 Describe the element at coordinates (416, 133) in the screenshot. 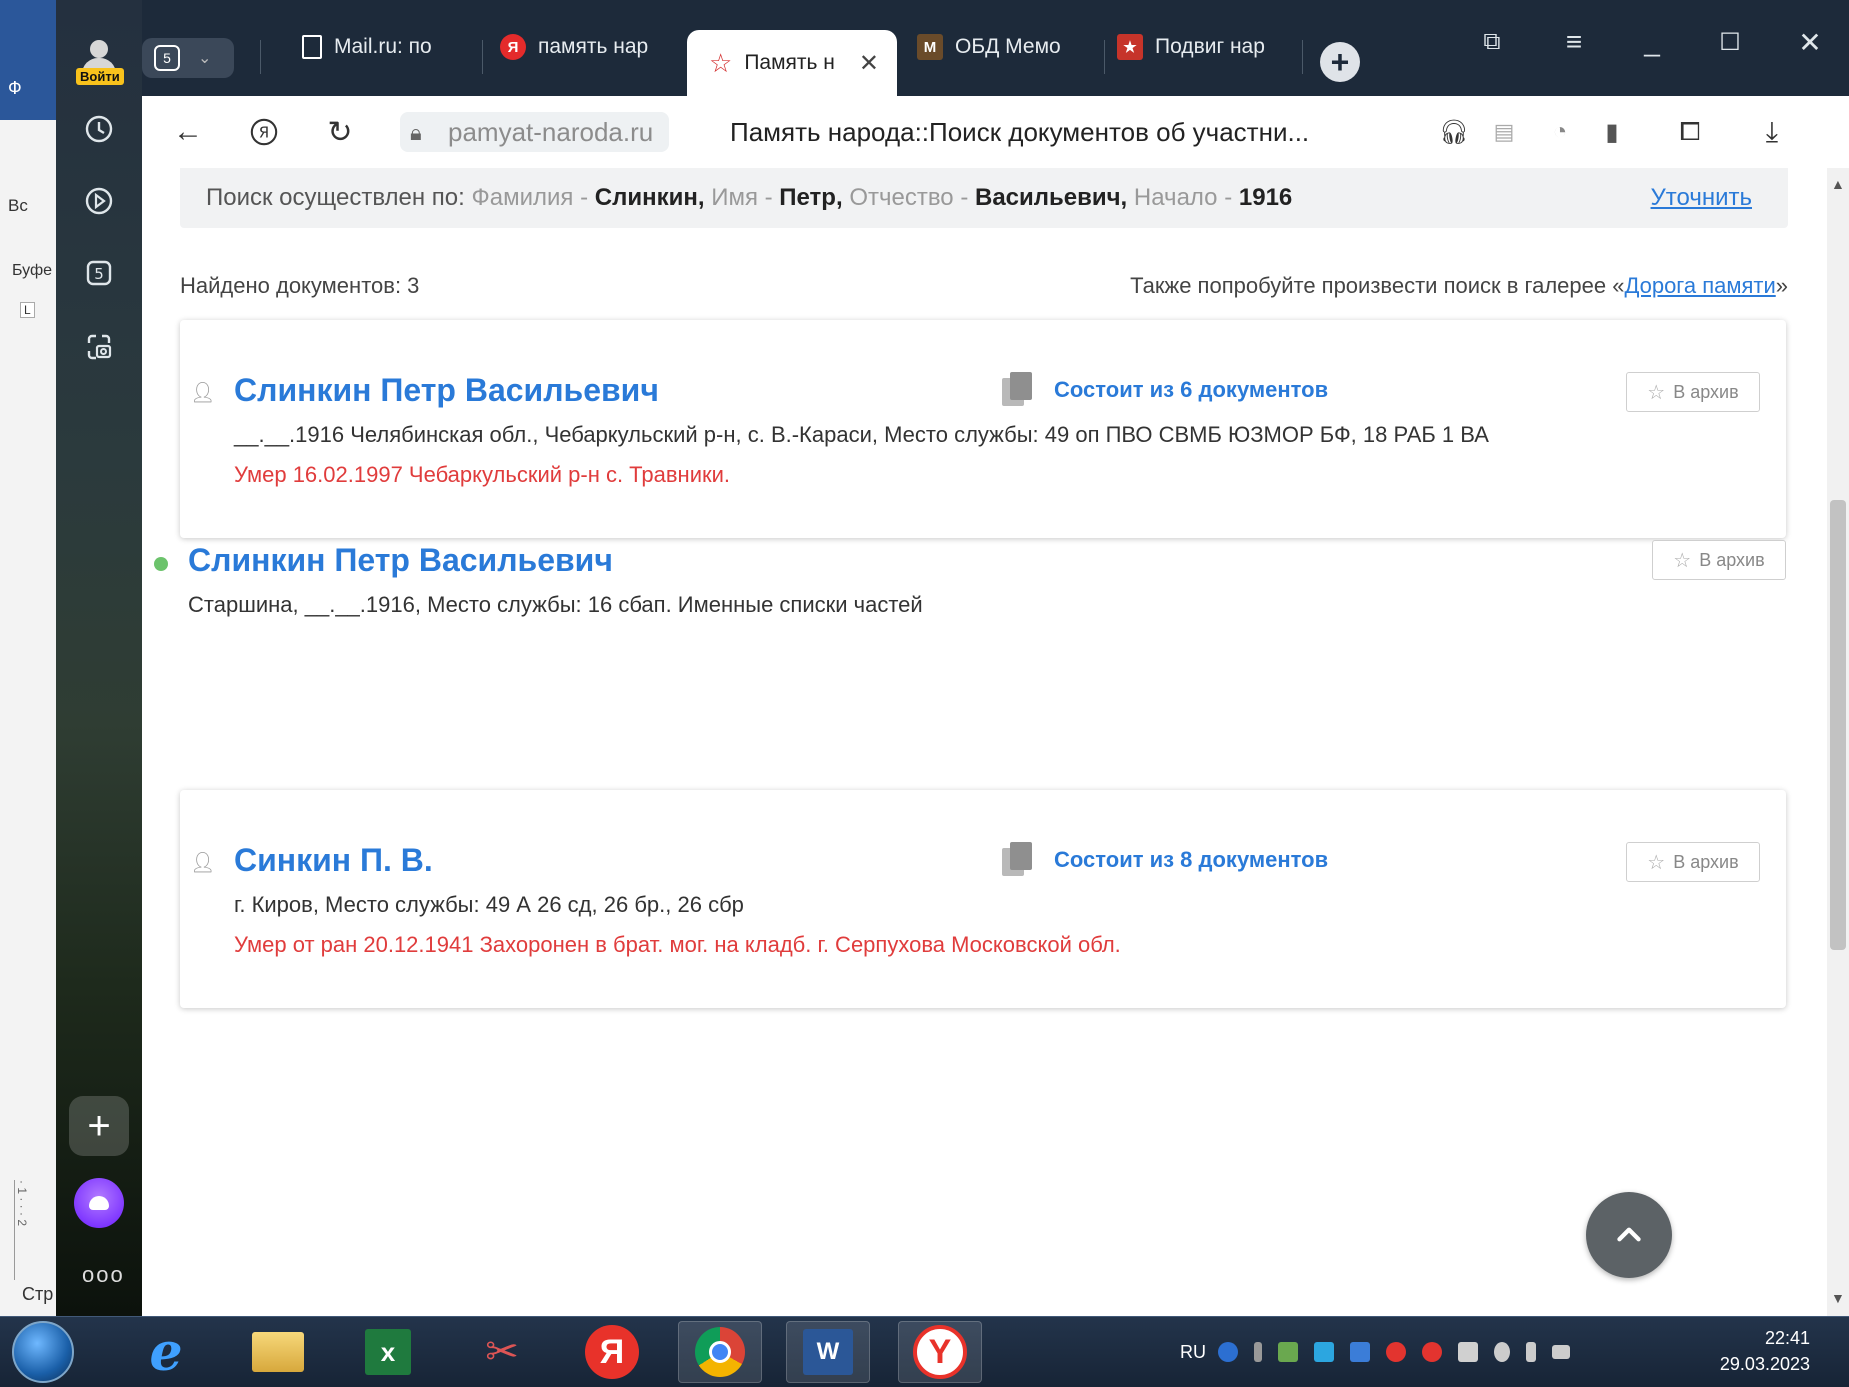

I see `lock-icon: 🔒︎` at that location.